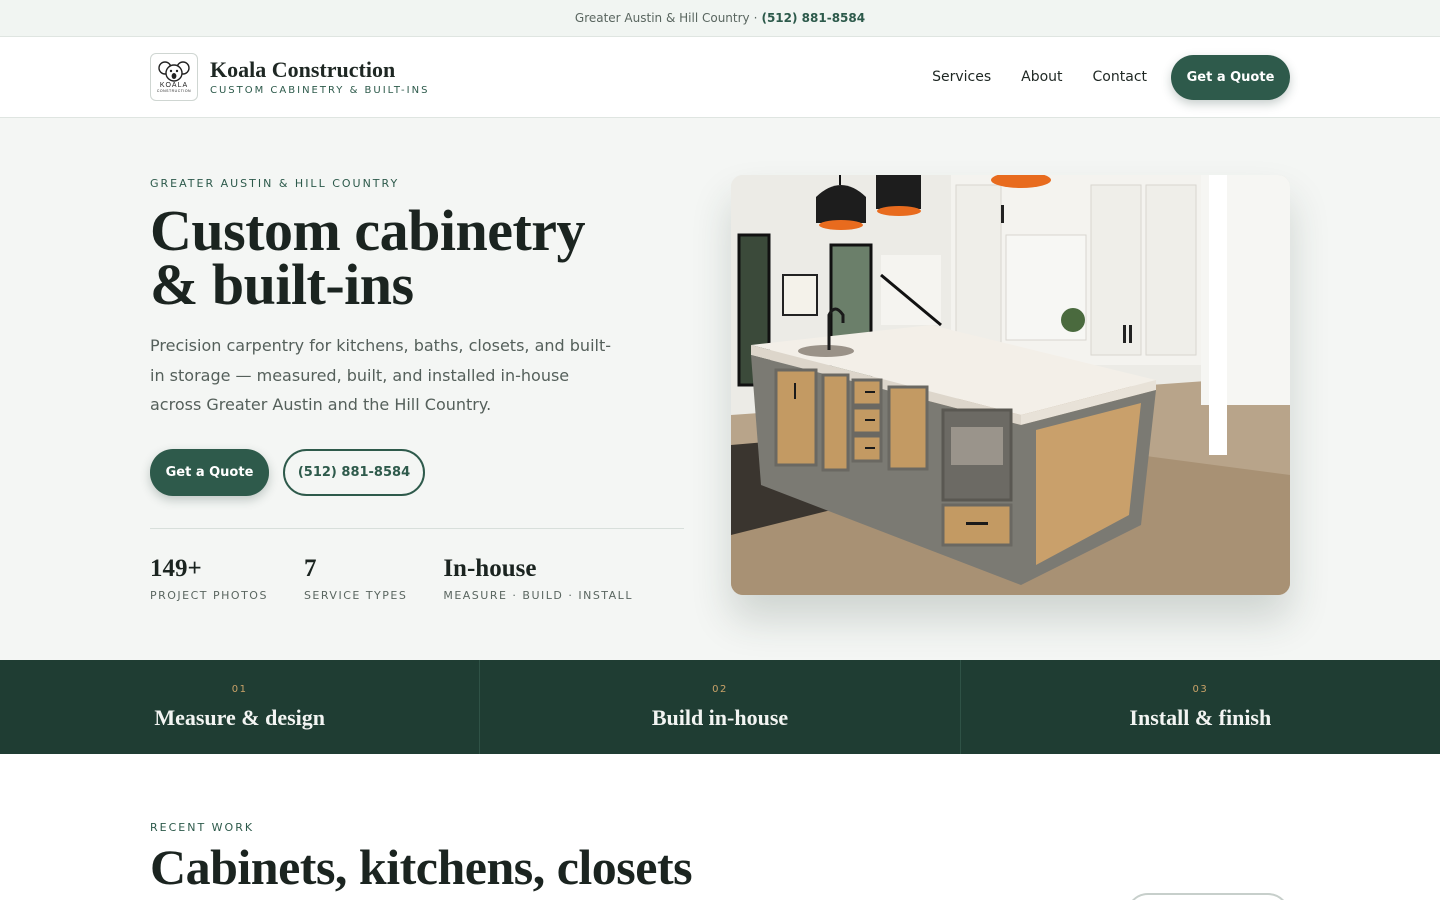  What do you see at coordinates (303, 69) in the screenshot?
I see `brand-name: Koala Construction` at bounding box center [303, 69].